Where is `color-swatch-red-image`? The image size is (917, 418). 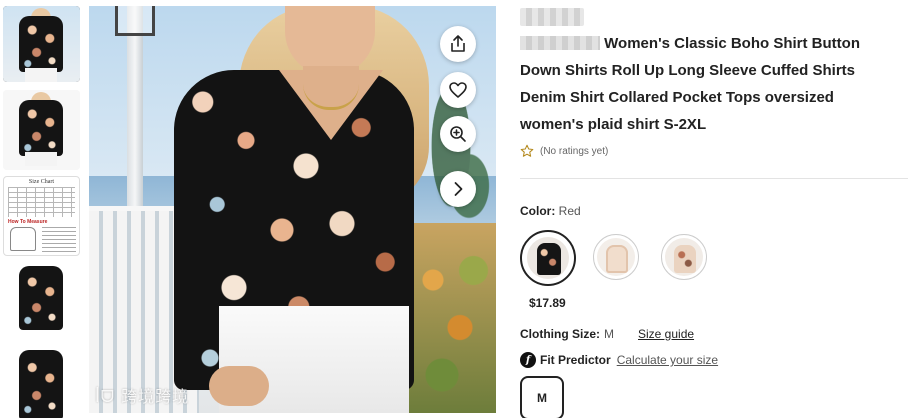 color-swatch-red-image is located at coordinates (548, 258).